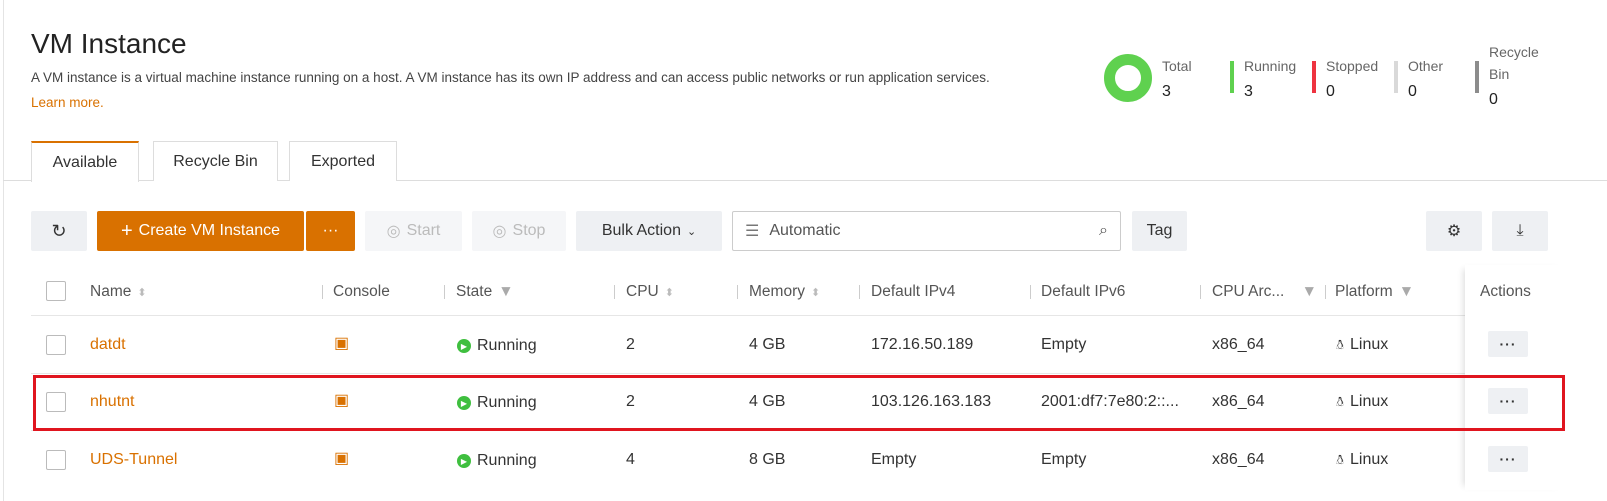 This screenshot has height=501, width=1607. I want to click on column-platform: Platform ▼, so click(1374, 292).